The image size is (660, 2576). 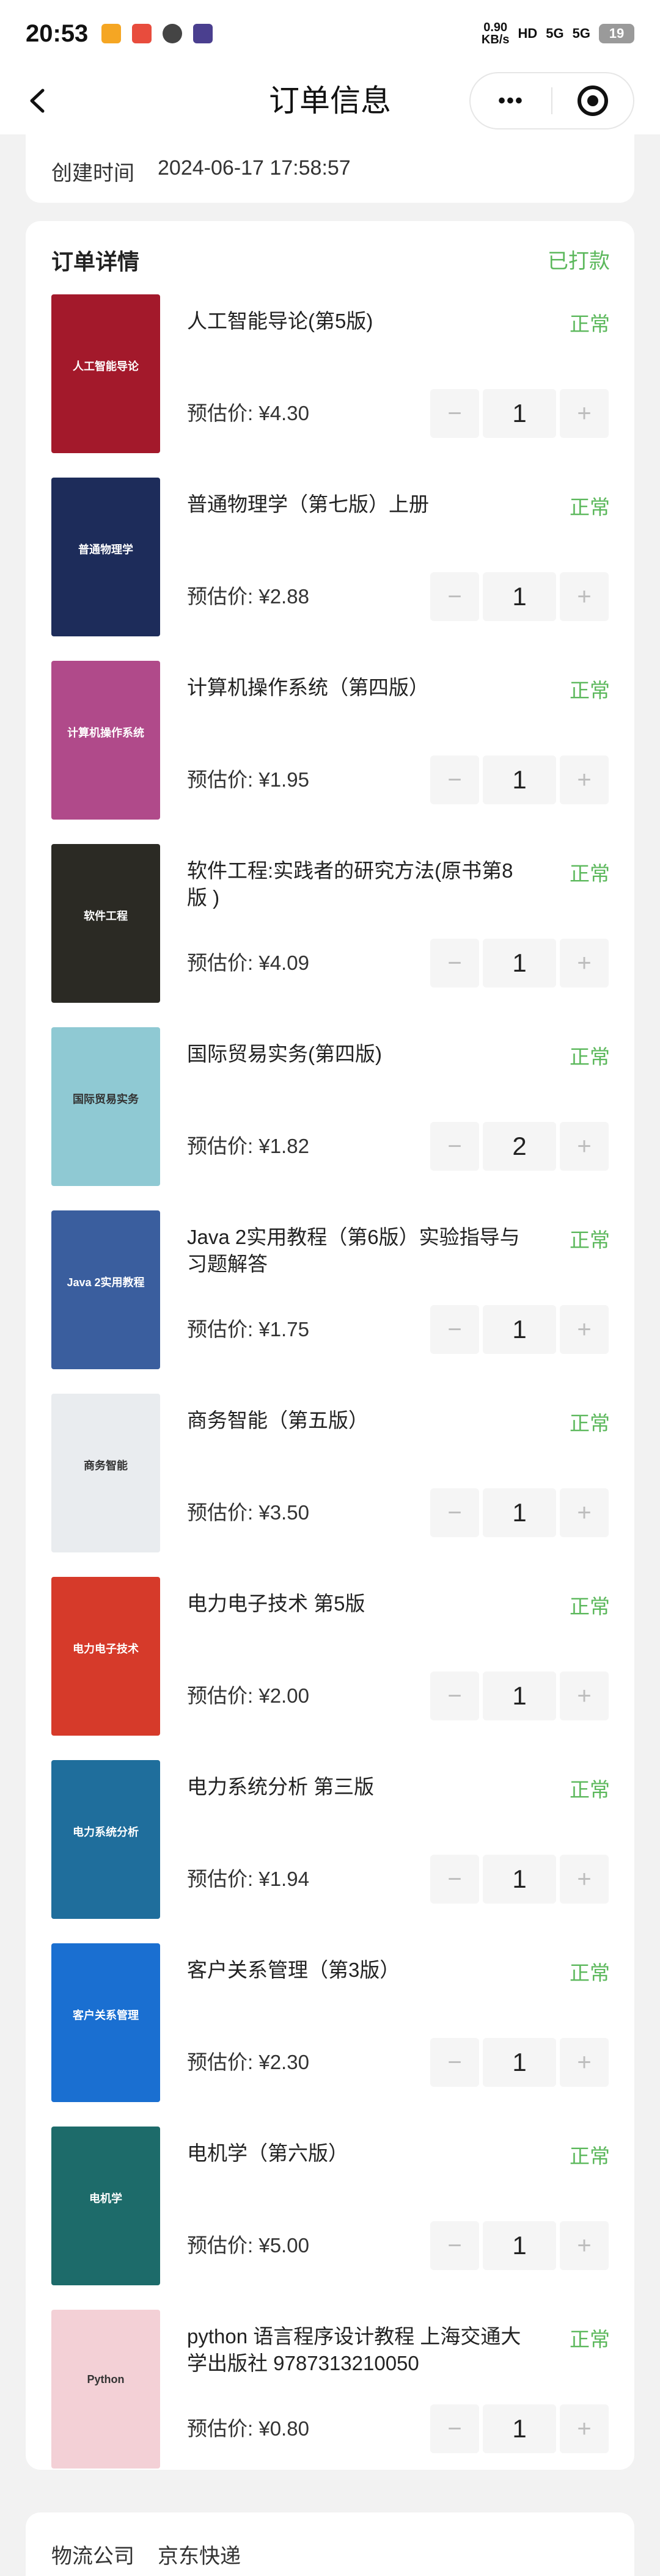 I want to click on book-cover-image: 人工智能导论, so click(x=106, y=373).